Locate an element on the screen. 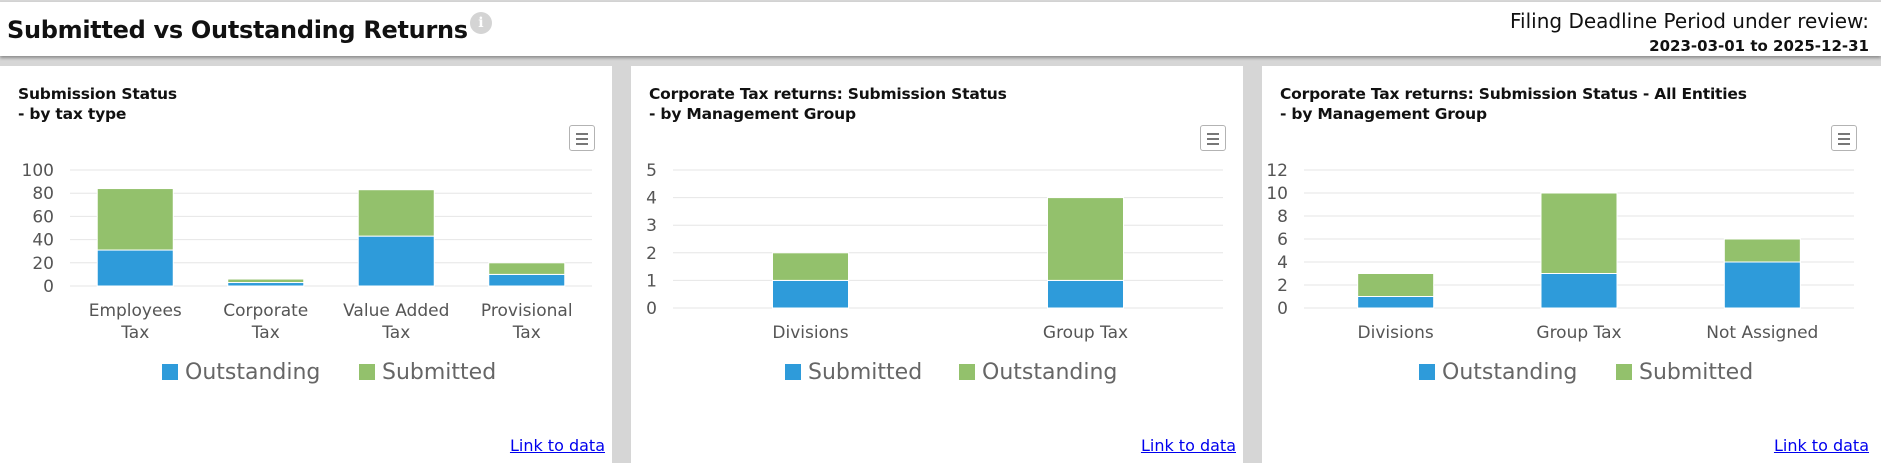  y-tick-label: 40 is located at coordinates (43, 241).